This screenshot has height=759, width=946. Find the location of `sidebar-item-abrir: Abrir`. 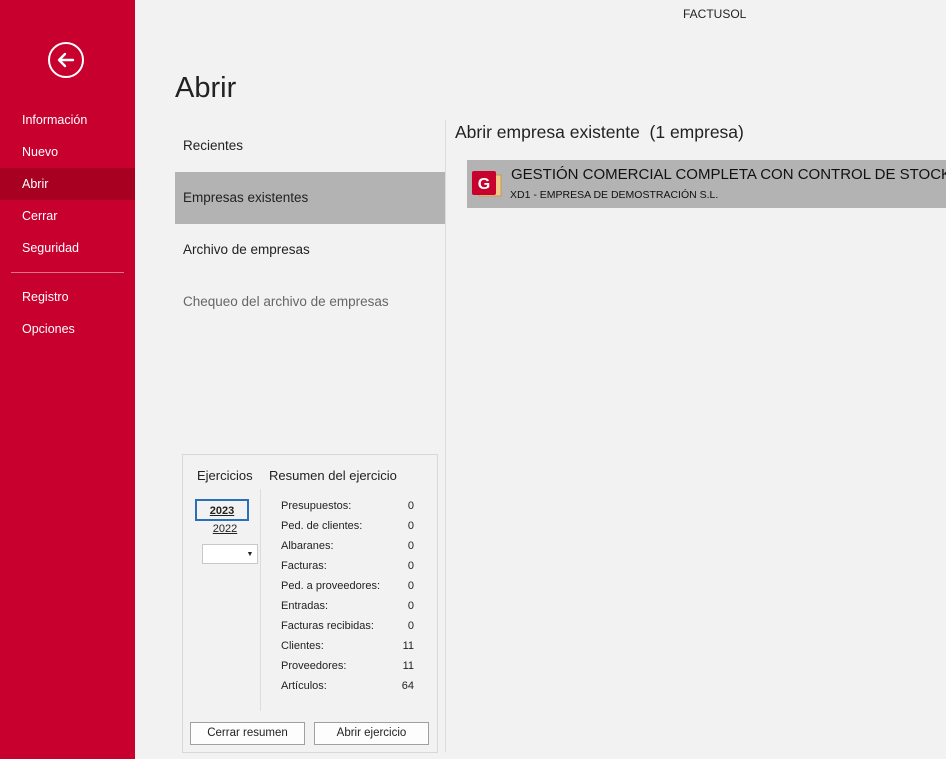

sidebar-item-abrir: Abrir is located at coordinates (67, 184).